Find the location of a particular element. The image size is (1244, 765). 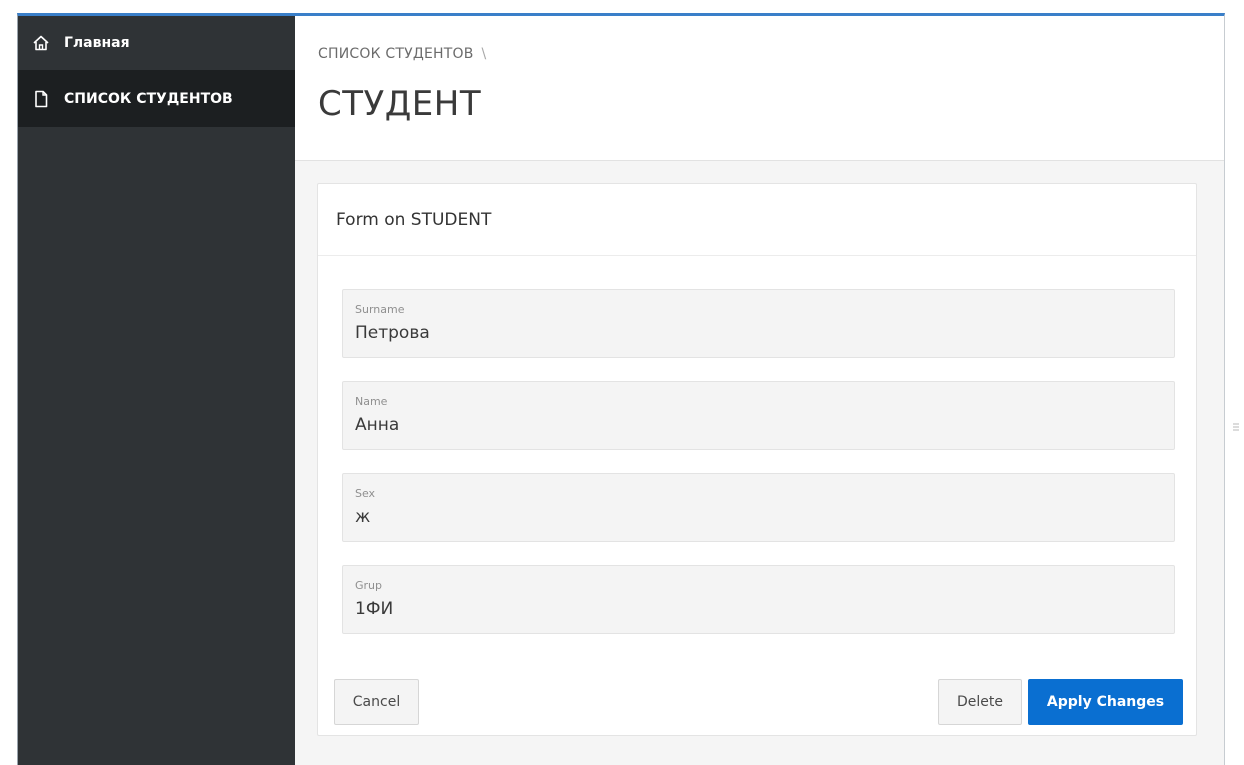

form-region-title: Form on STUDENT is located at coordinates (757, 220).